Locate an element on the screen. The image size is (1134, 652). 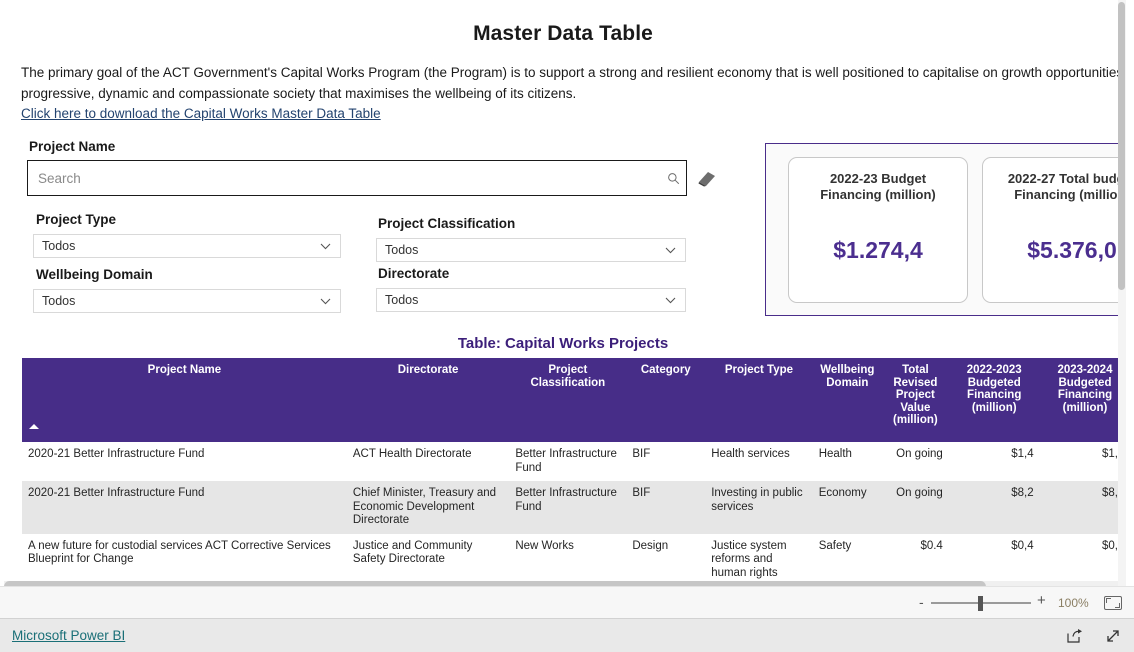
zoom-in-button: + is located at coordinates (1041, 600).